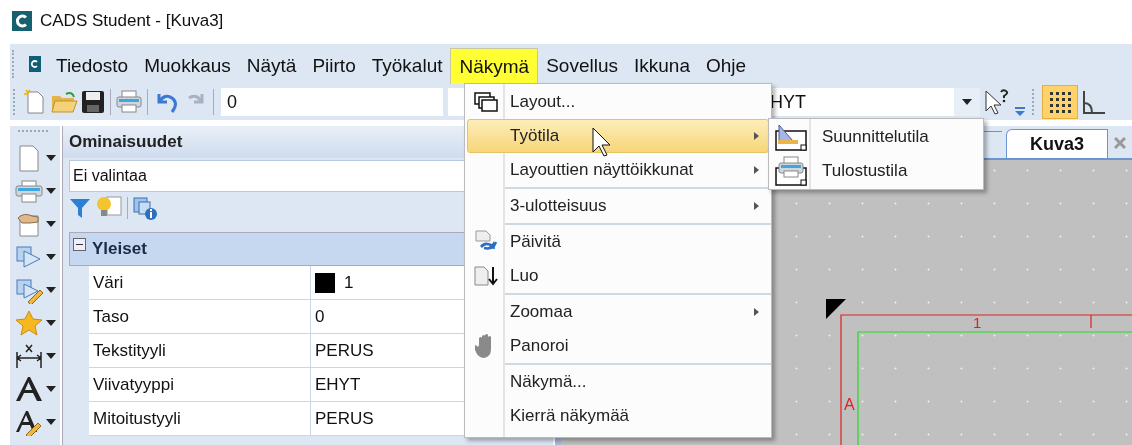  I want to click on collapse-toggle, so click(79, 244).